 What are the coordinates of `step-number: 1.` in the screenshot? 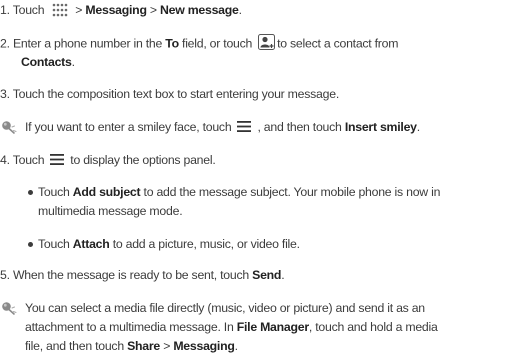 It's located at (5, 10).